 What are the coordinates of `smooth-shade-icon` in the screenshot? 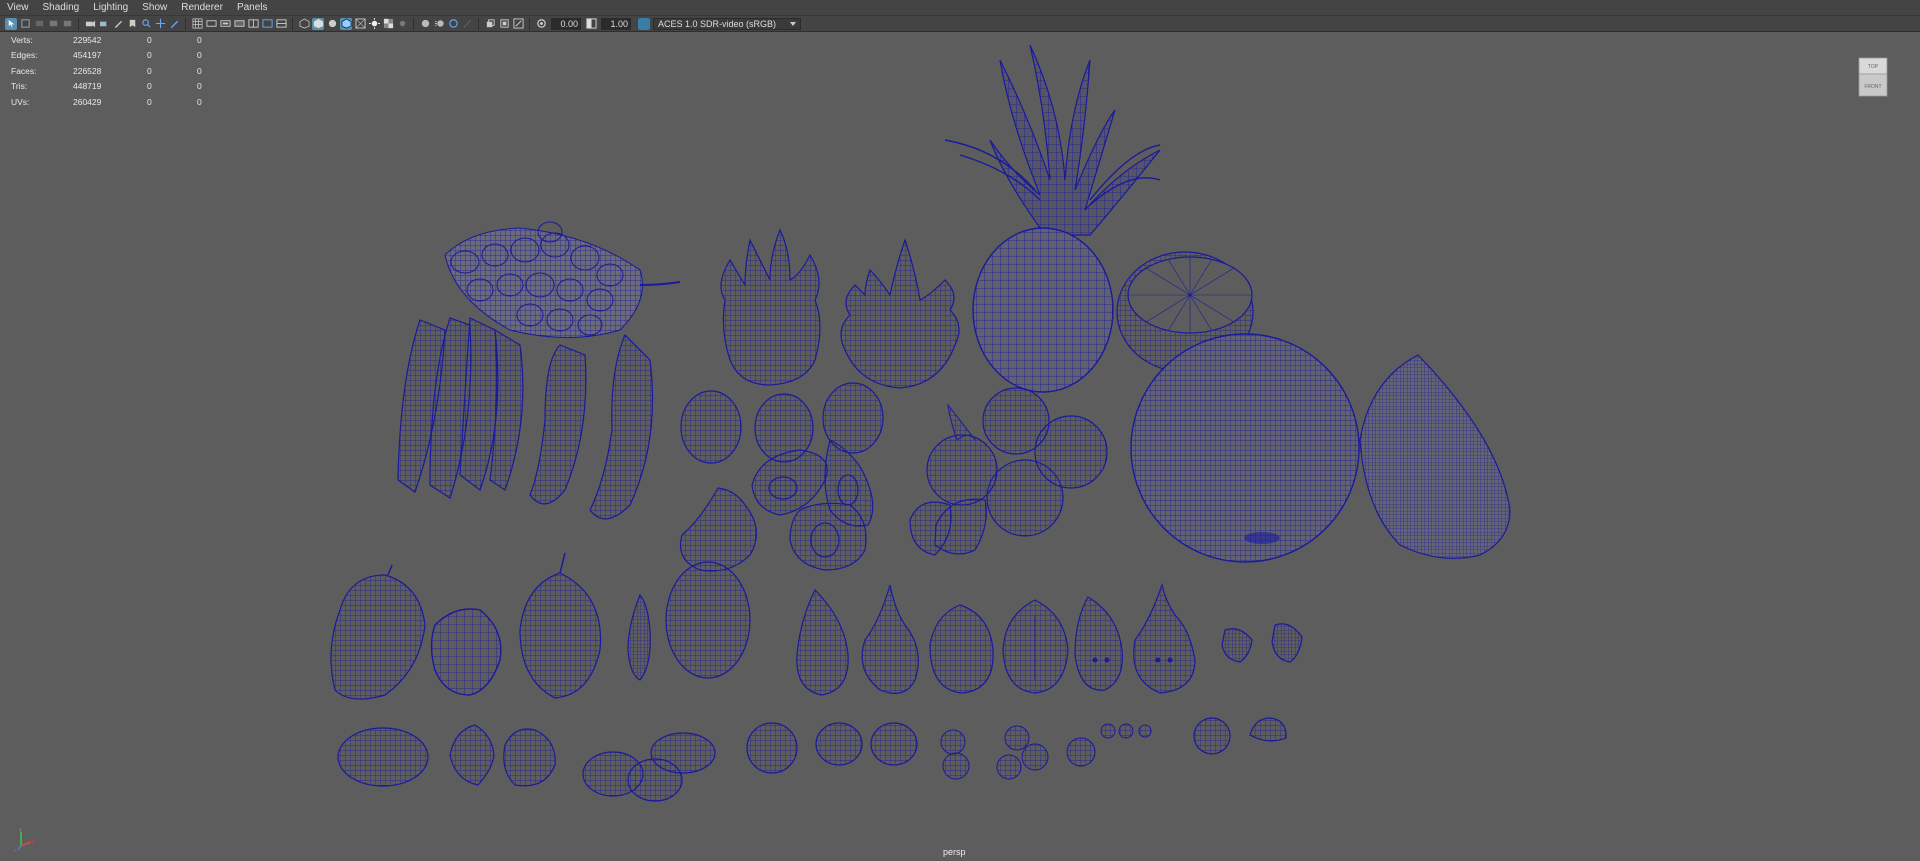 It's located at (318, 23).